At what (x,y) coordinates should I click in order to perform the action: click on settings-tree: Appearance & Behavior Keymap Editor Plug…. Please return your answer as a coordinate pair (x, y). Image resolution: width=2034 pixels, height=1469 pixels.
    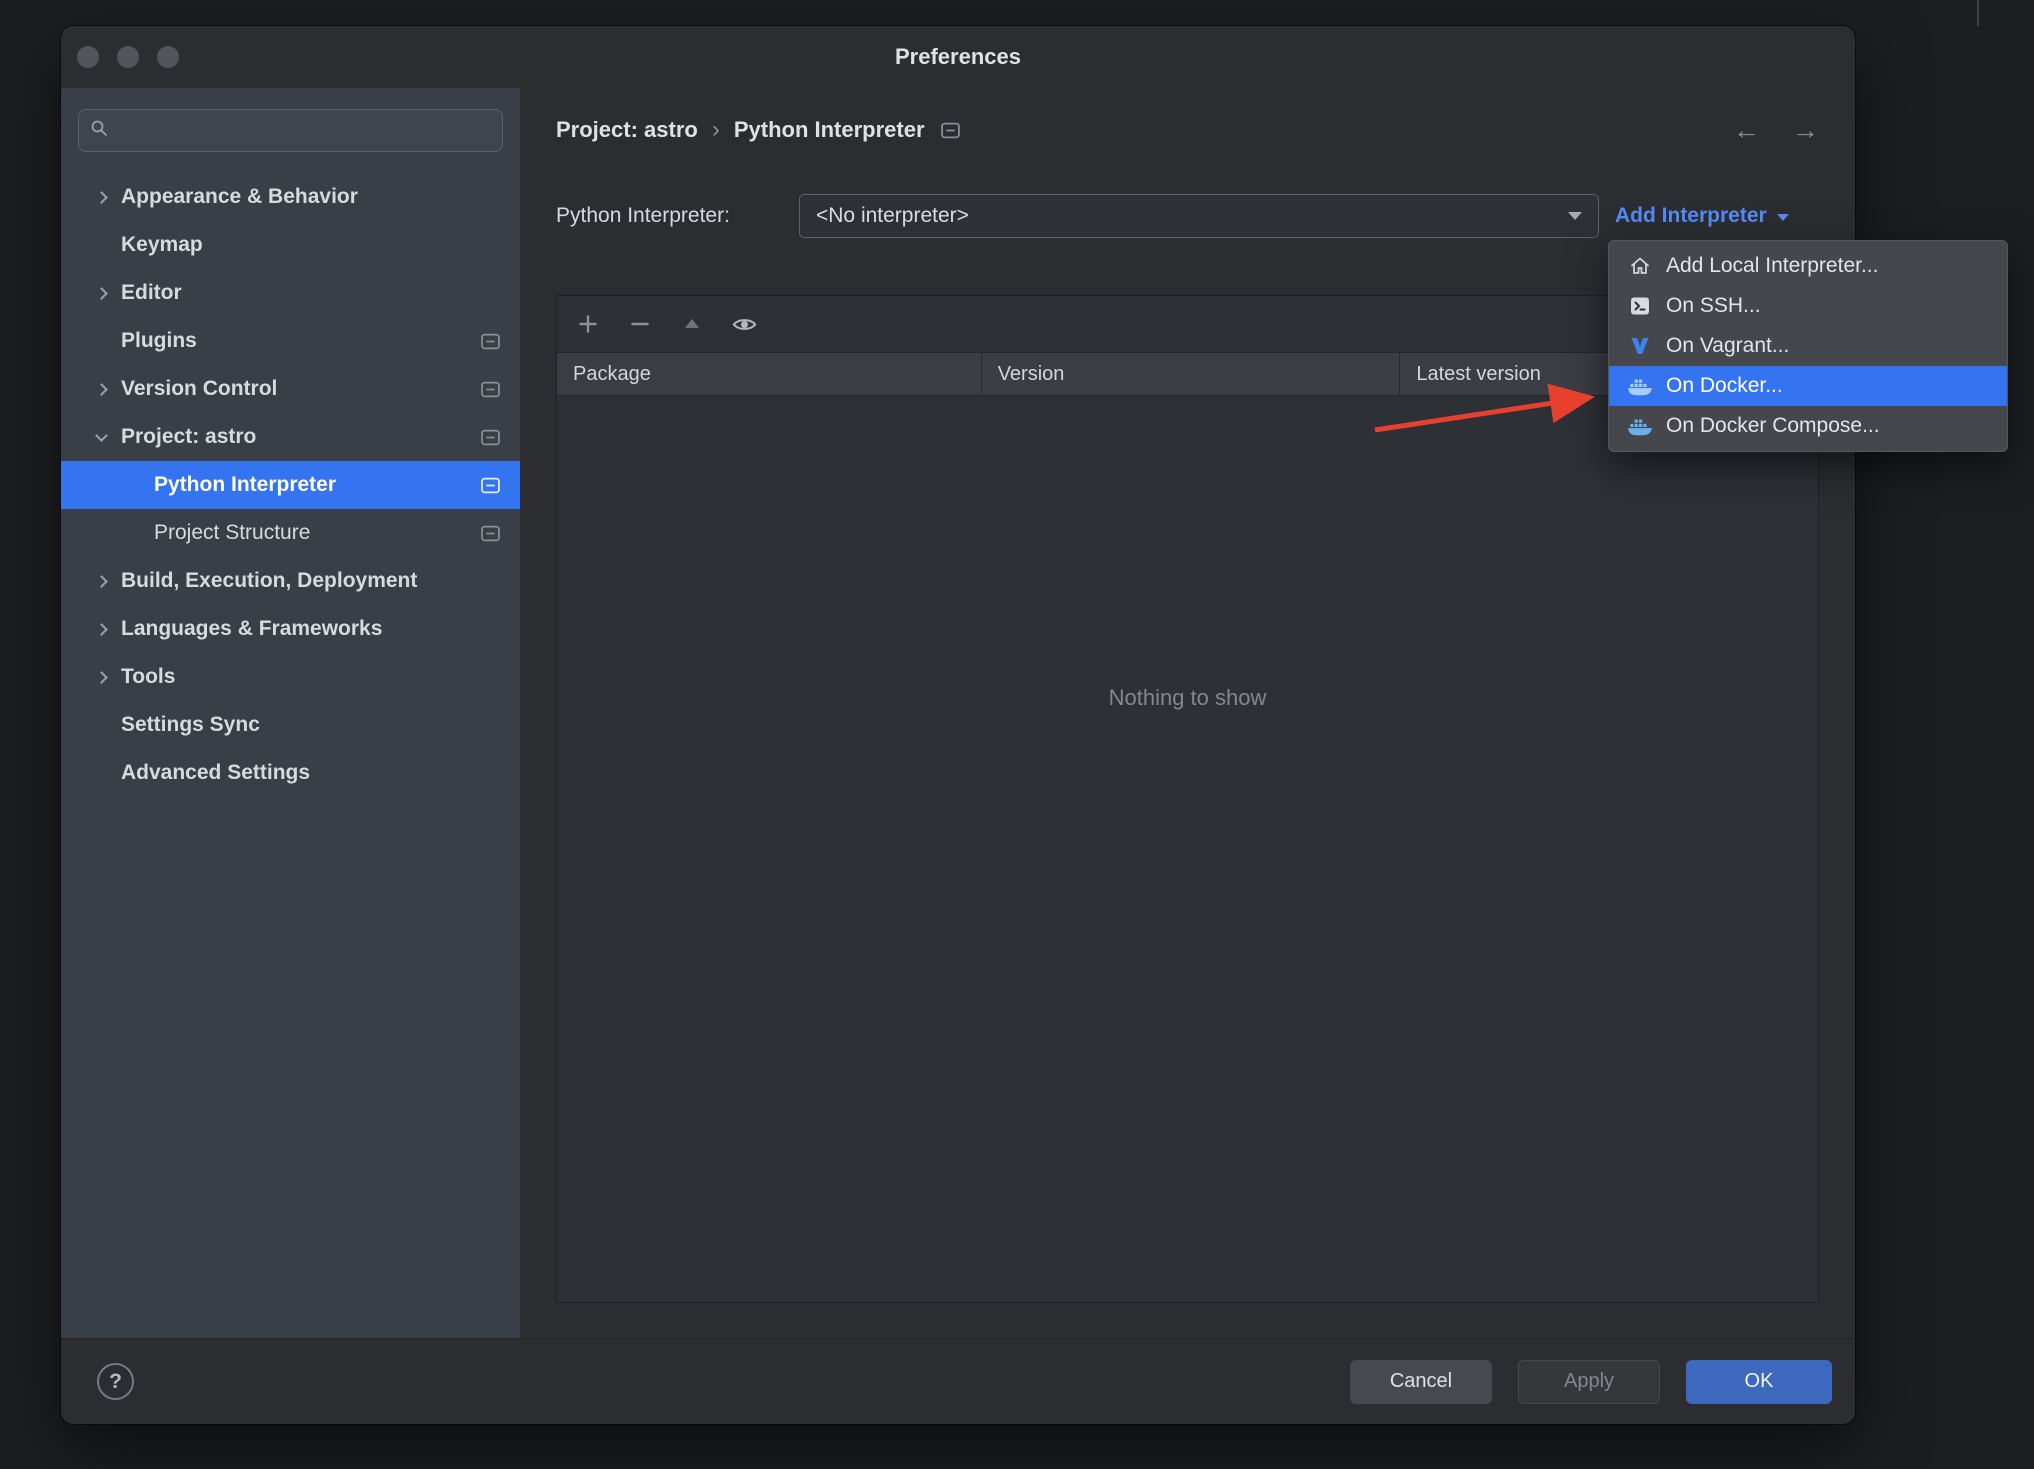
    Looking at the image, I should click on (290, 485).